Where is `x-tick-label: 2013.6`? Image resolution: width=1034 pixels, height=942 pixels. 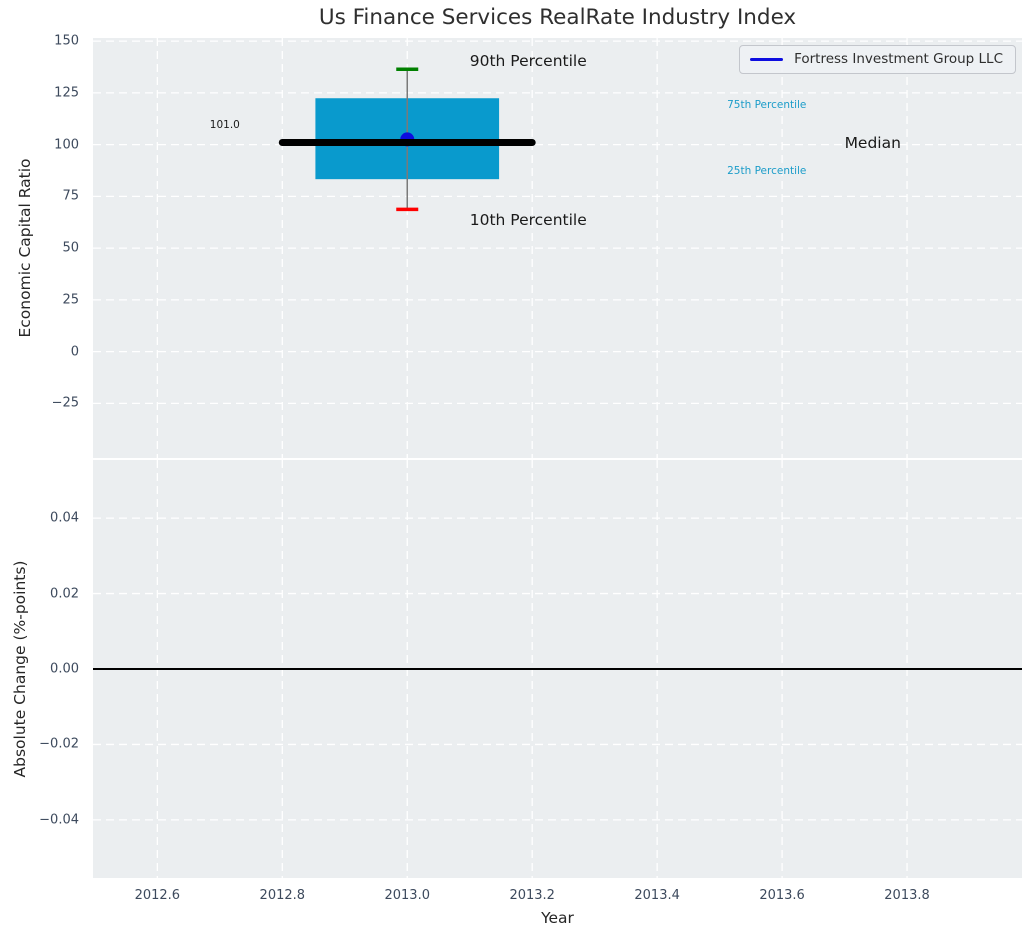 x-tick-label: 2013.6 is located at coordinates (782, 895).